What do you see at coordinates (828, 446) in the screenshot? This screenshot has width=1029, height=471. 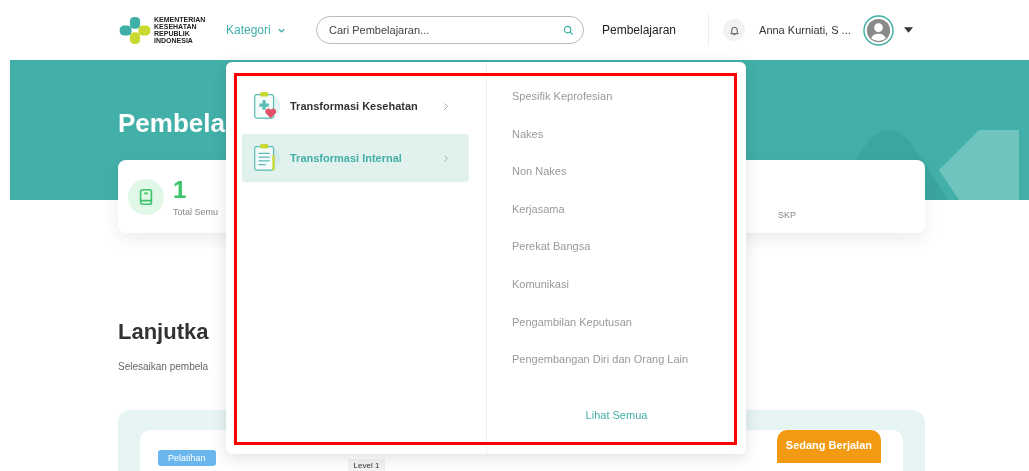 I see `status-badge: Sedang Berjalan` at bounding box center [828, 446].